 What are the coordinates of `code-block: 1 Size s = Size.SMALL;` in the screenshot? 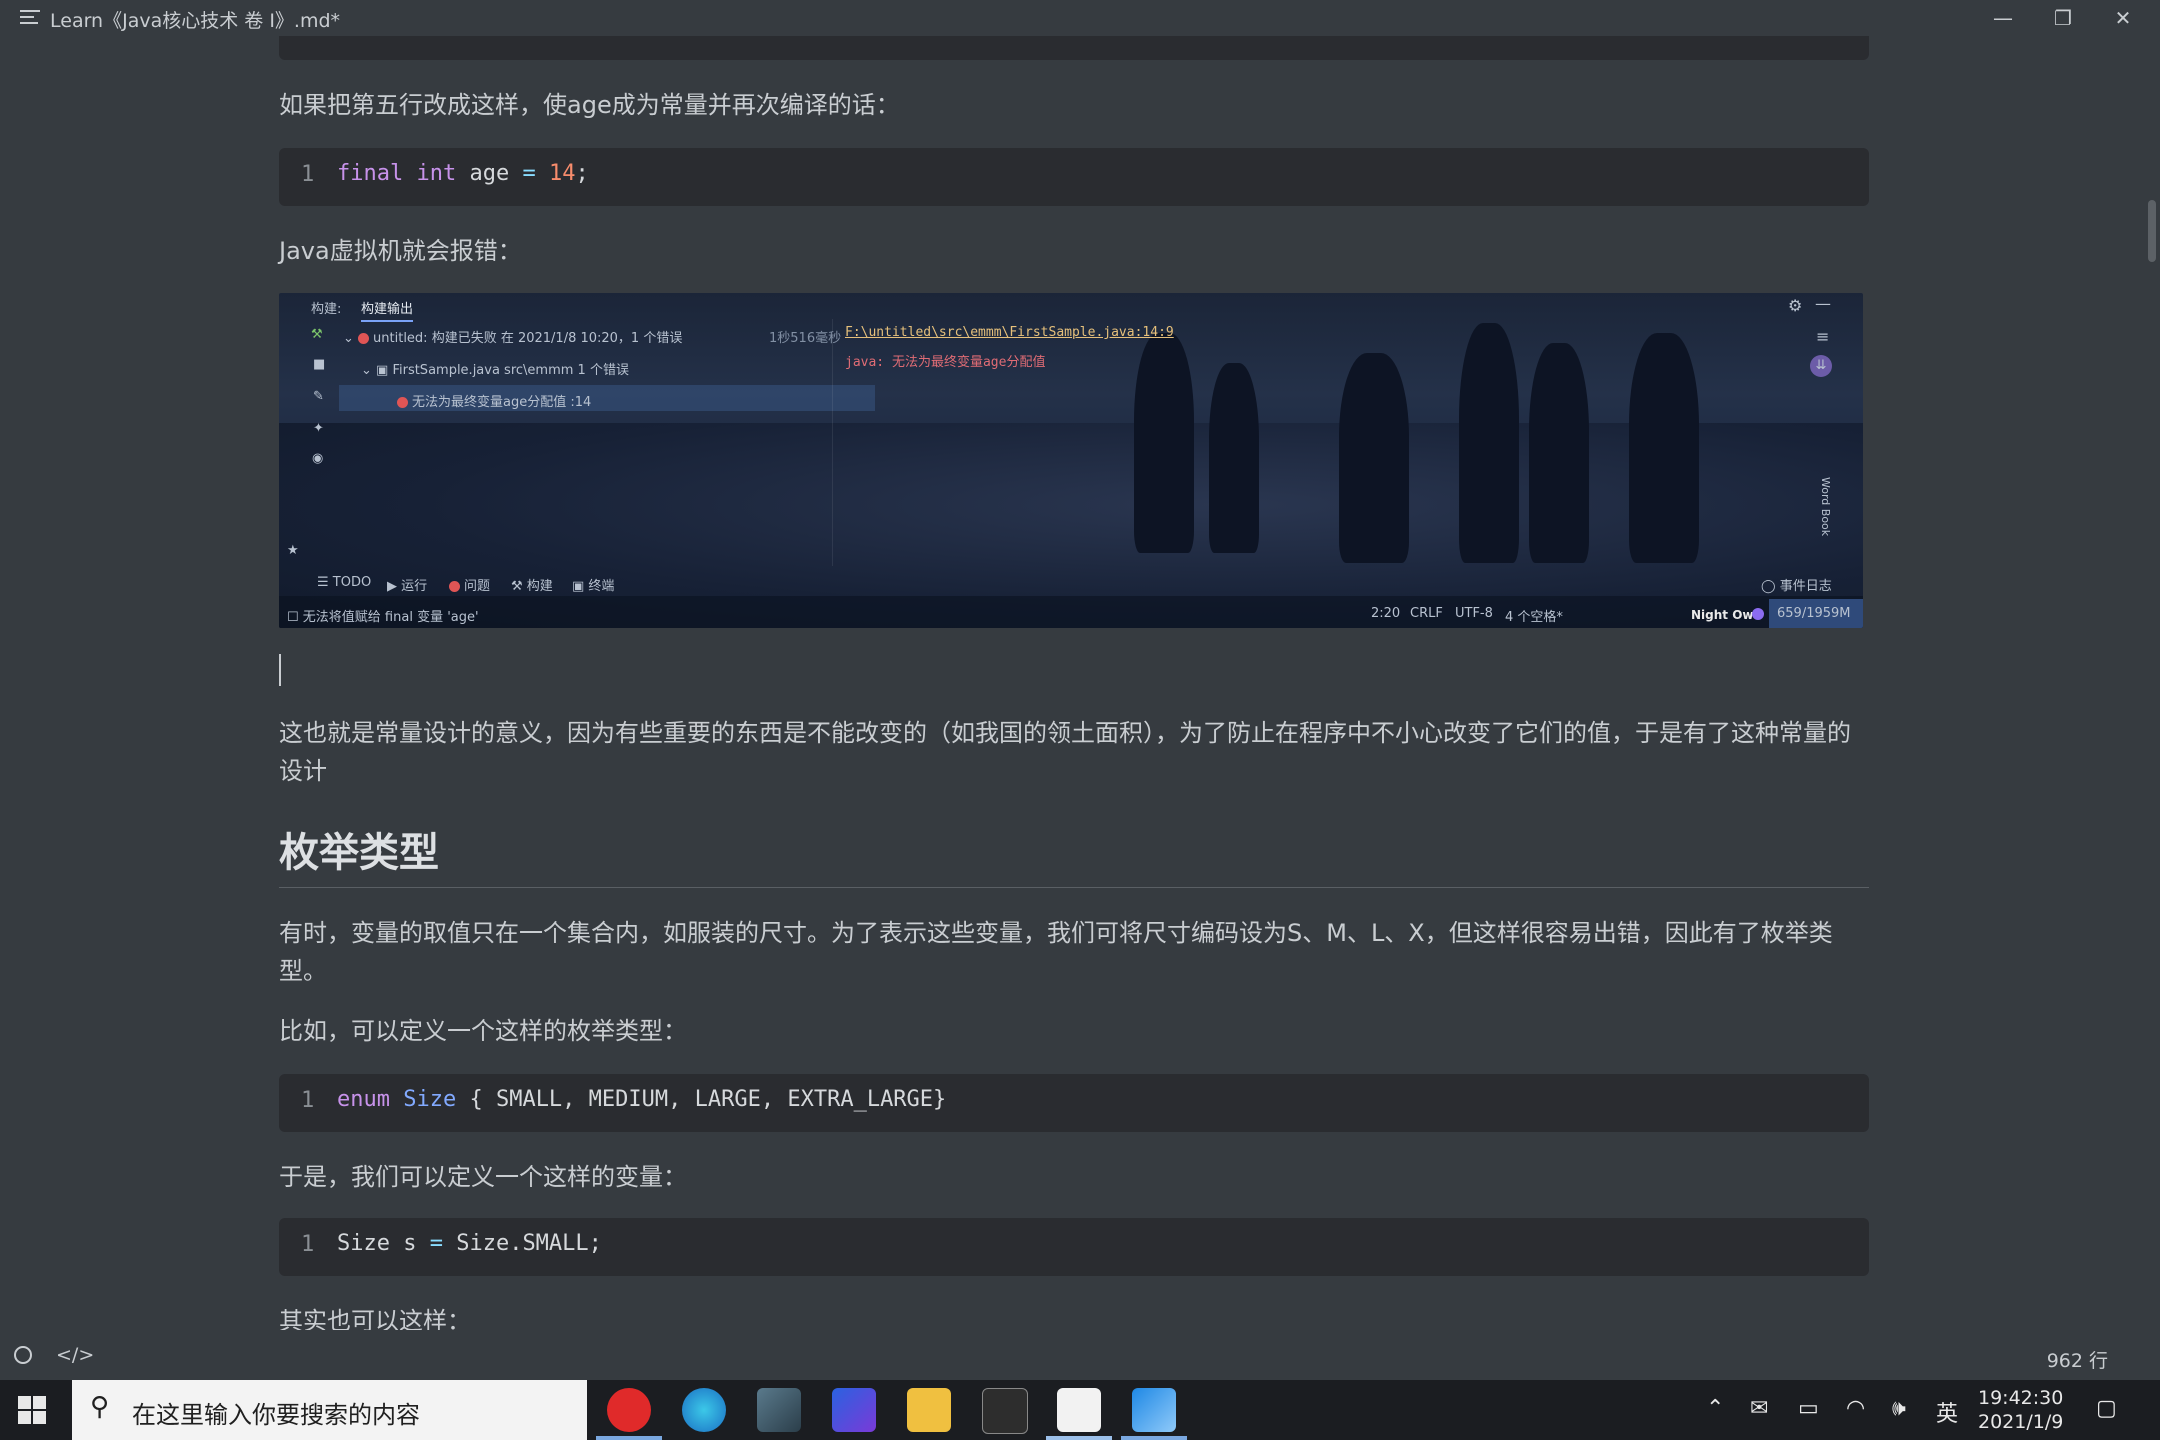 It's located at (1074, 1247).